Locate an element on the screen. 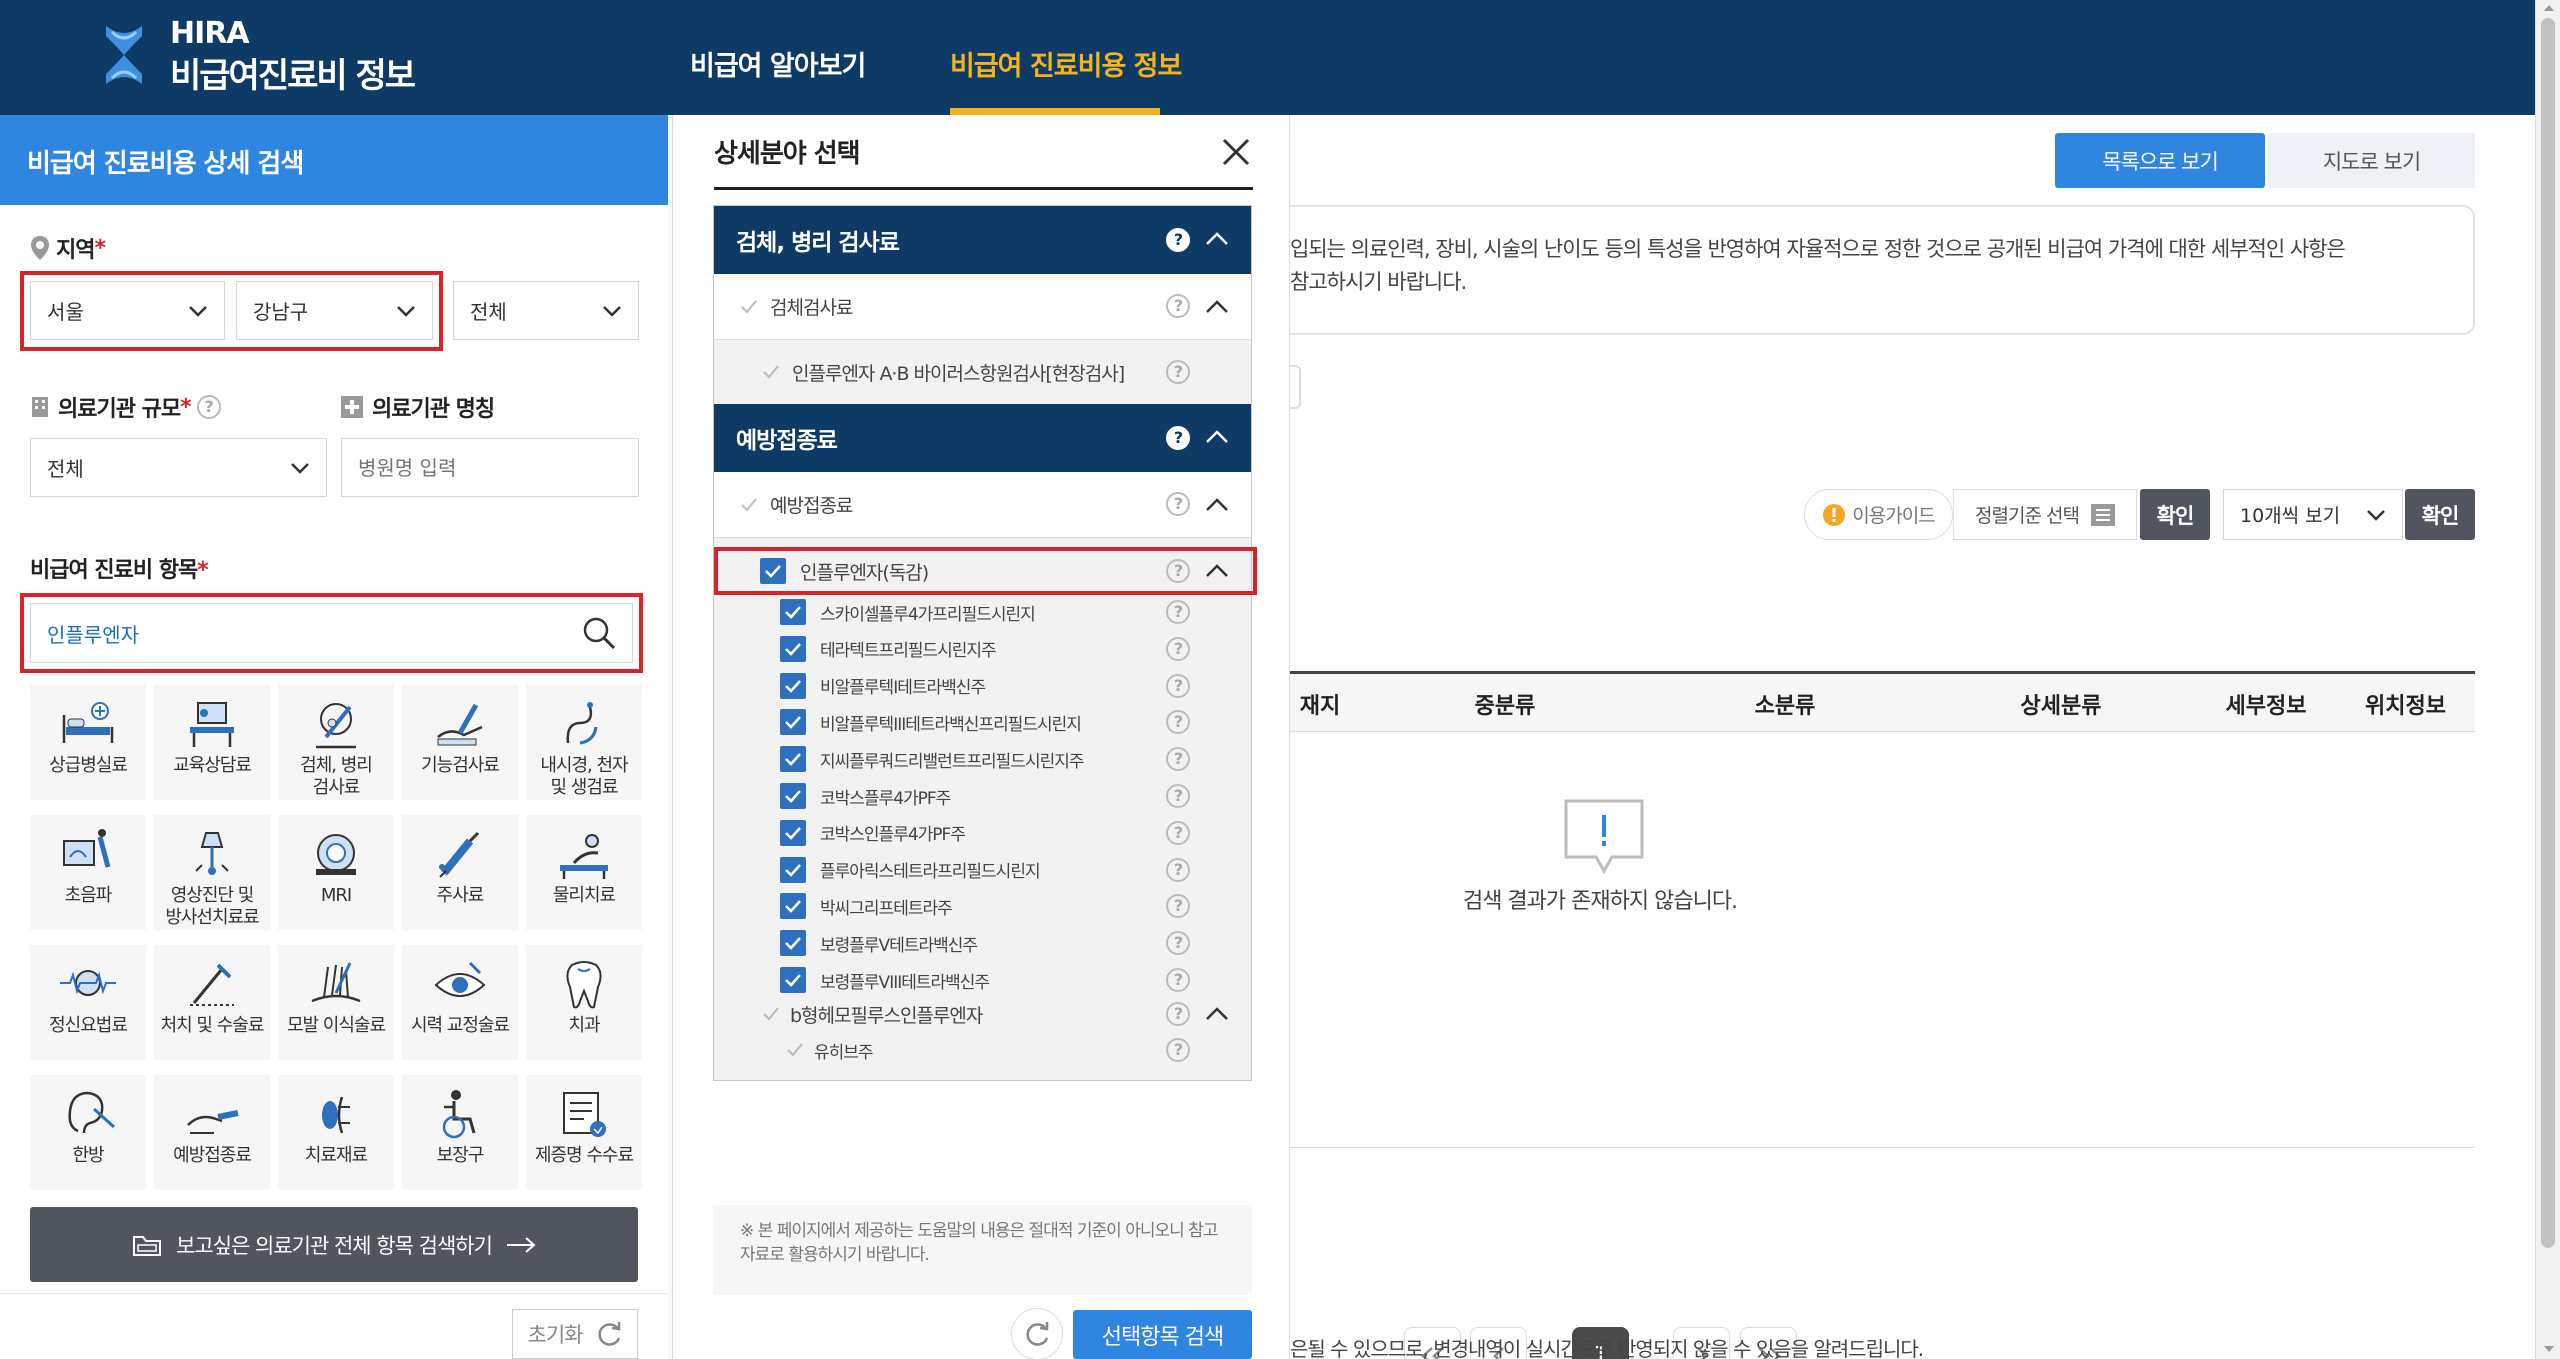  hira-logo-icon is located at coordinates (124, 55).